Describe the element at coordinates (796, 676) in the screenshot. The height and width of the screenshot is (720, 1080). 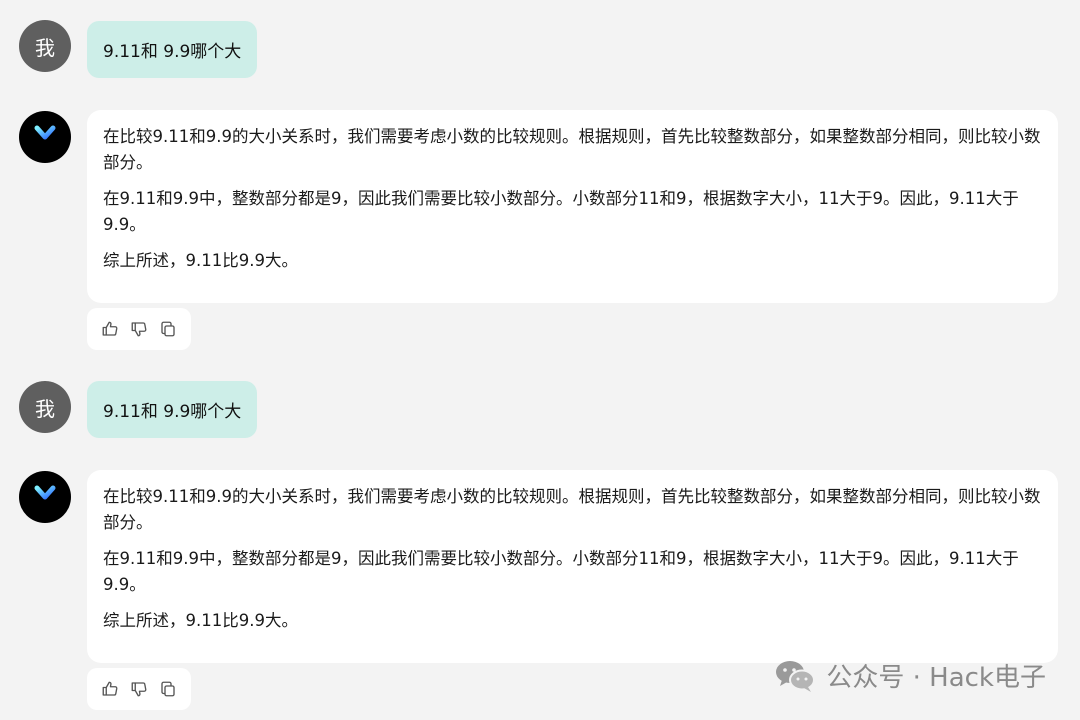
I see `wechat-icon` at that location.